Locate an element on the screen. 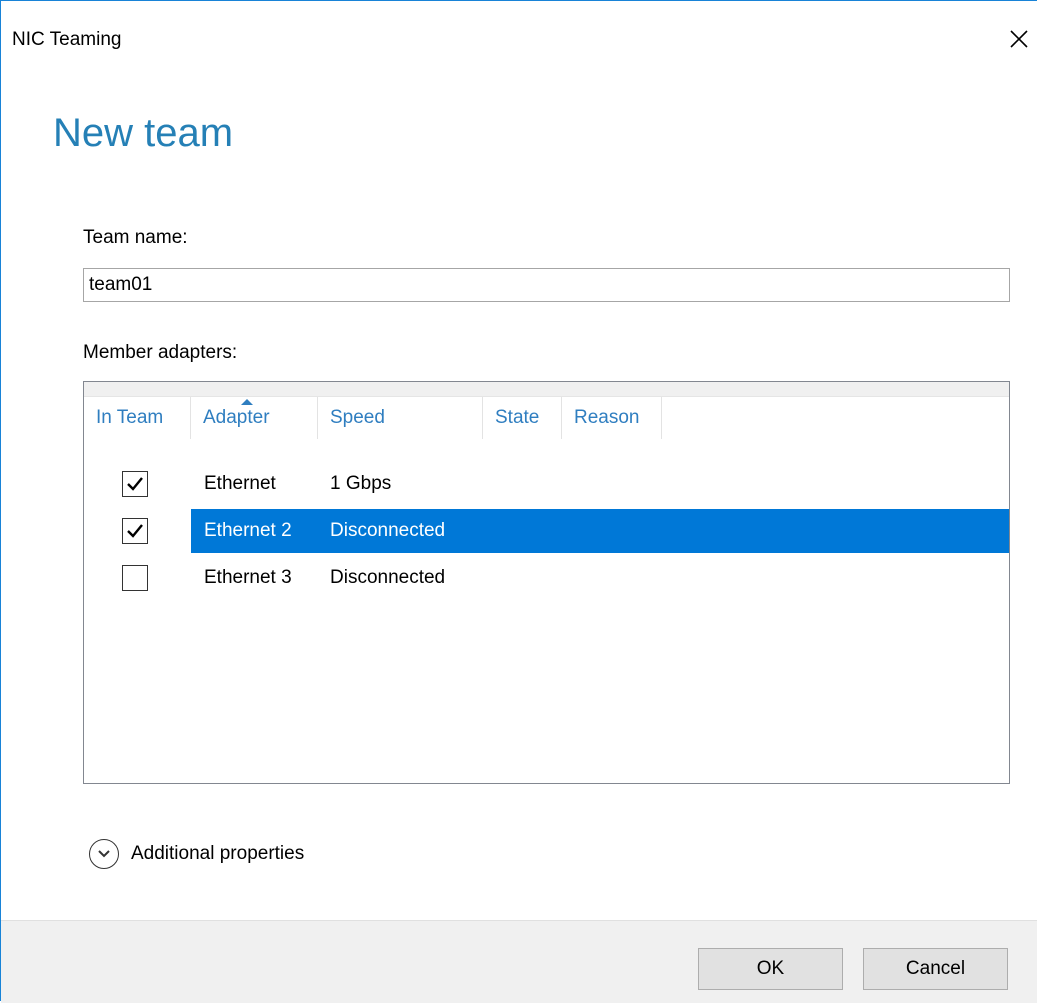 Image resolution: width=1037 pixels, height=1003 pixels. row-selection-highlight is located at coordinates (600, 531).